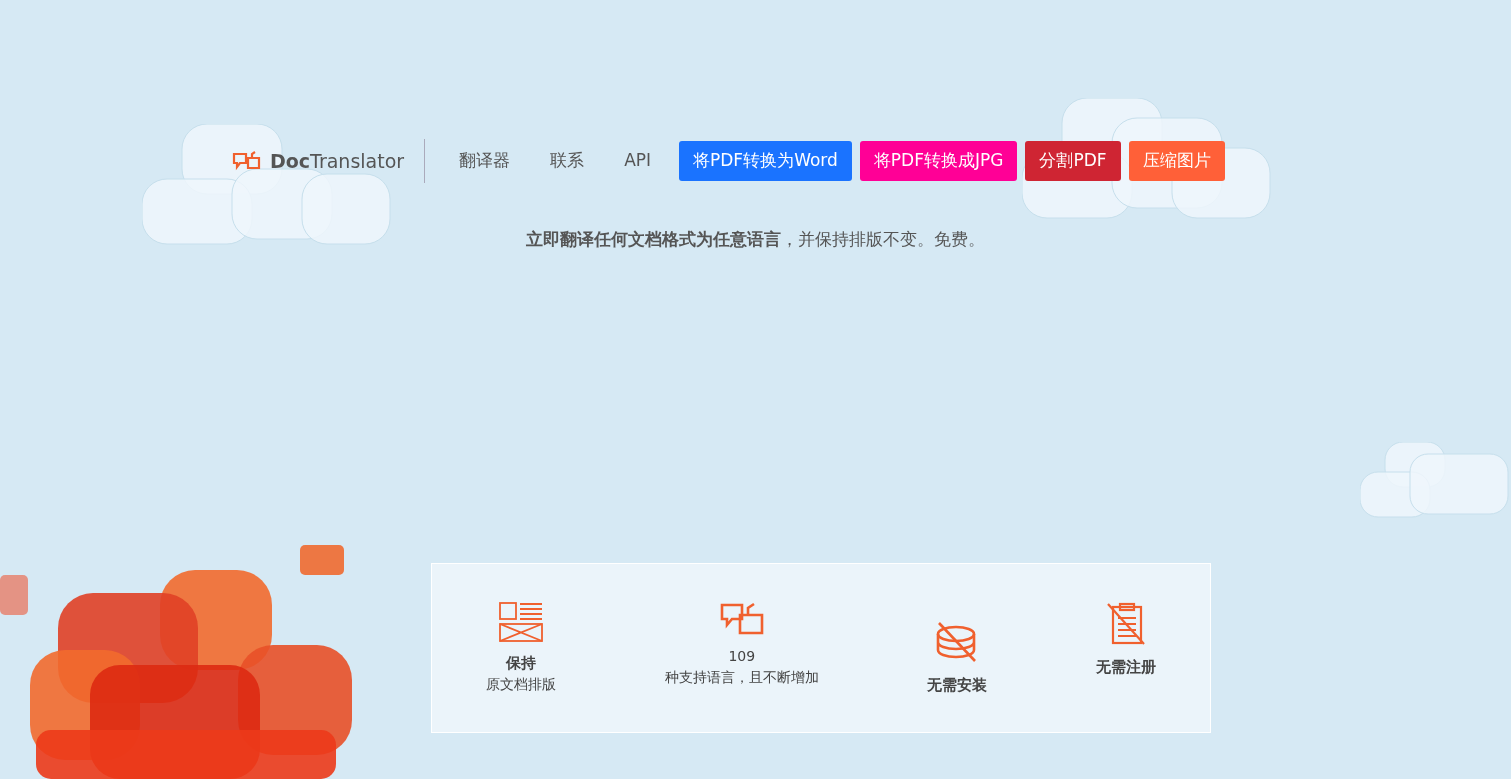 The image size is (1511, 779). I want to click on feature-subtitle: 原文档排版, so click(521, 684).